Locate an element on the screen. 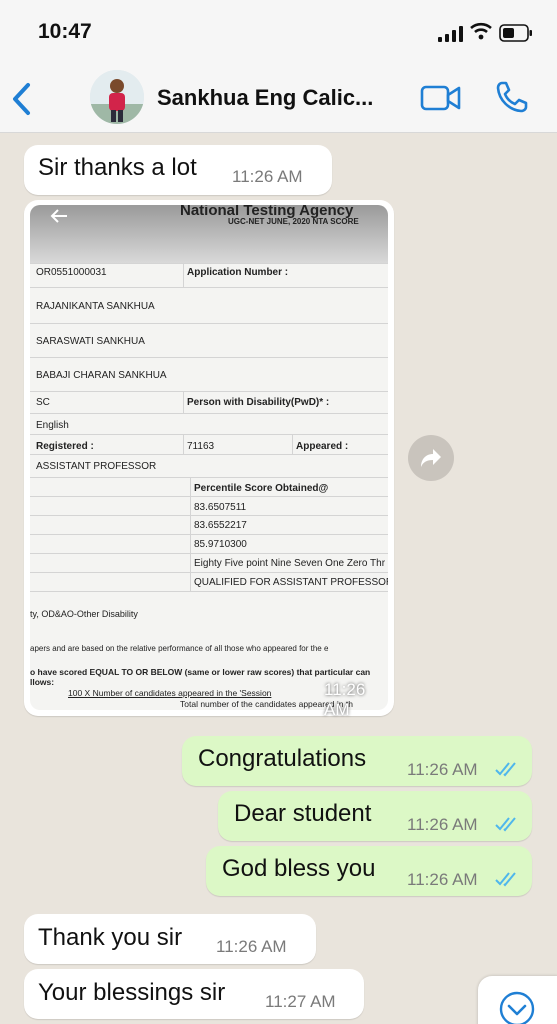 This screenshot has height=1024, width=557. score-2: 83.6552217 is located at coordinates (220, 525).